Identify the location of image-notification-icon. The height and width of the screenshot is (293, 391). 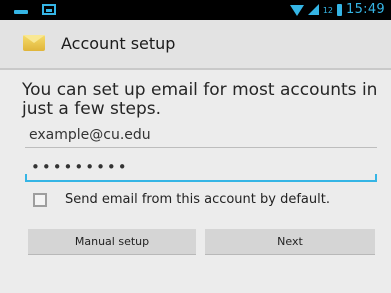
(49, 9).